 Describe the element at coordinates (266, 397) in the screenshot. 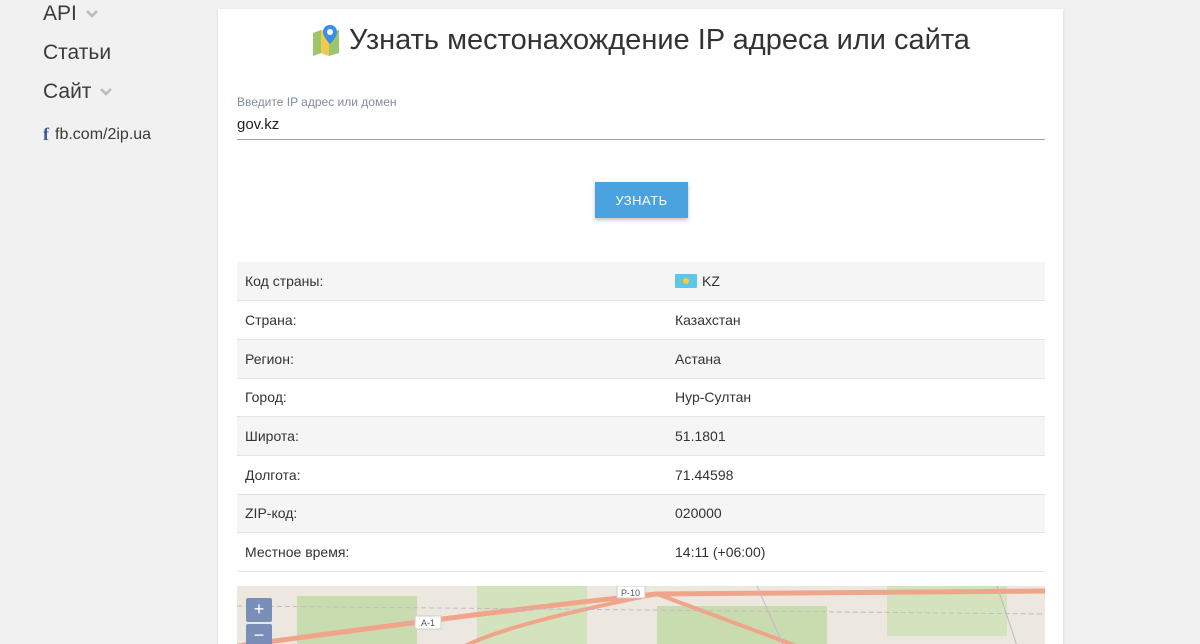

I see `row-key: Город:` at that location.